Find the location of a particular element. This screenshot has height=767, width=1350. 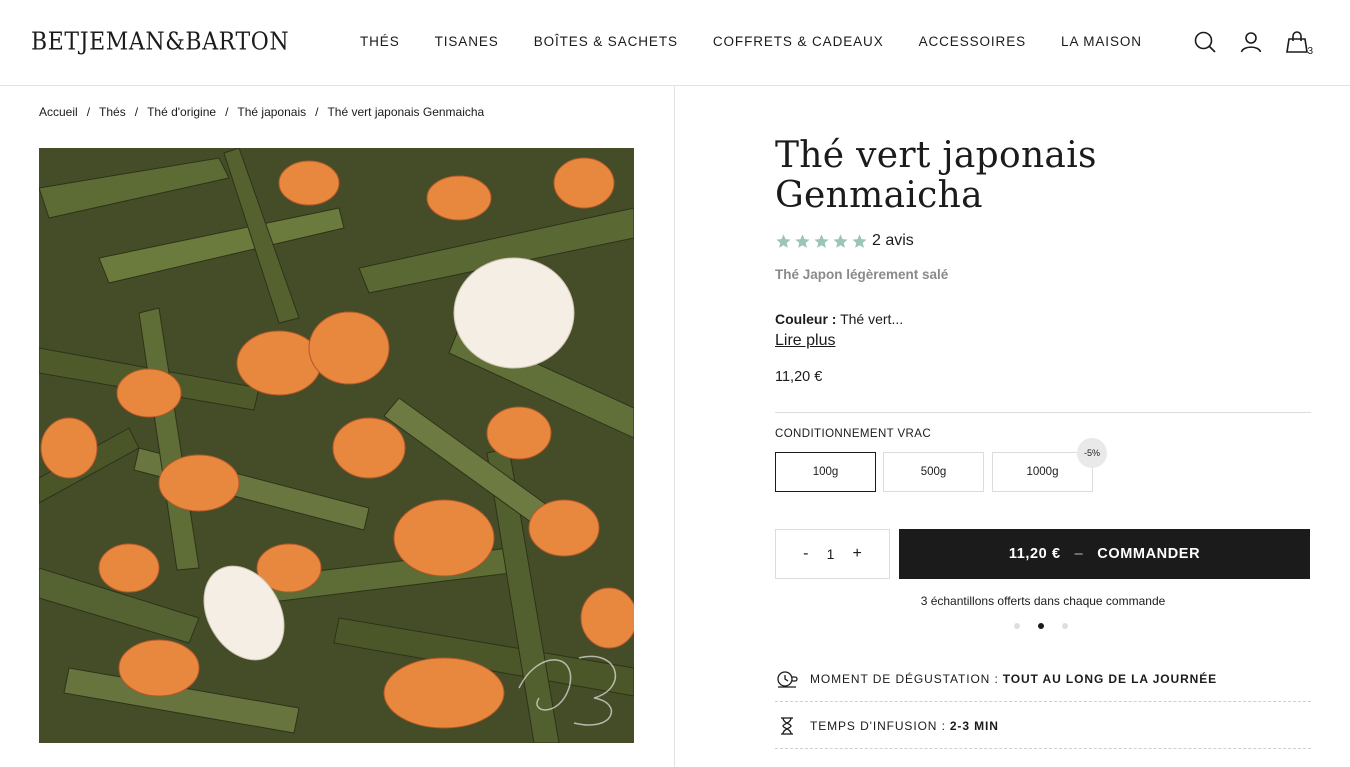

qty-minus-button: - is located at coordinates (805, 554).